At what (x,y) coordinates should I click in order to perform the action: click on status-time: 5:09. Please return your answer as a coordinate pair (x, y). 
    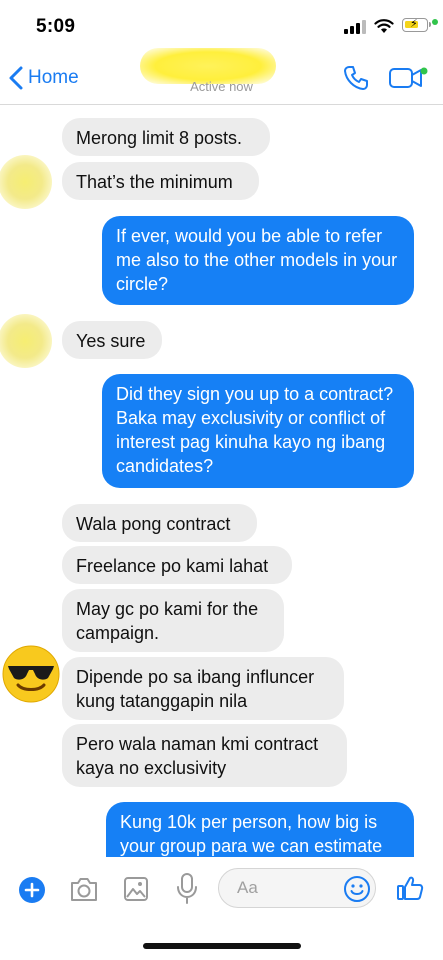
    Looking at the image, I should click on (56, 26).